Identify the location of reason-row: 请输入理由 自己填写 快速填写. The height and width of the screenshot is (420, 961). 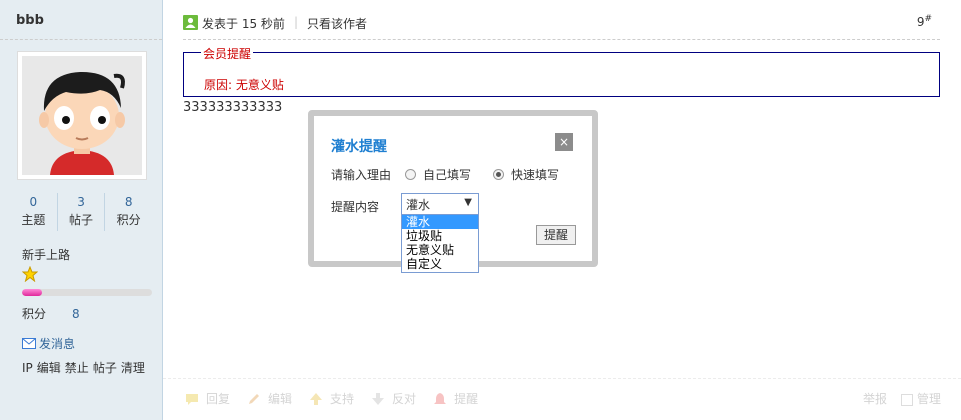
(445, 174).